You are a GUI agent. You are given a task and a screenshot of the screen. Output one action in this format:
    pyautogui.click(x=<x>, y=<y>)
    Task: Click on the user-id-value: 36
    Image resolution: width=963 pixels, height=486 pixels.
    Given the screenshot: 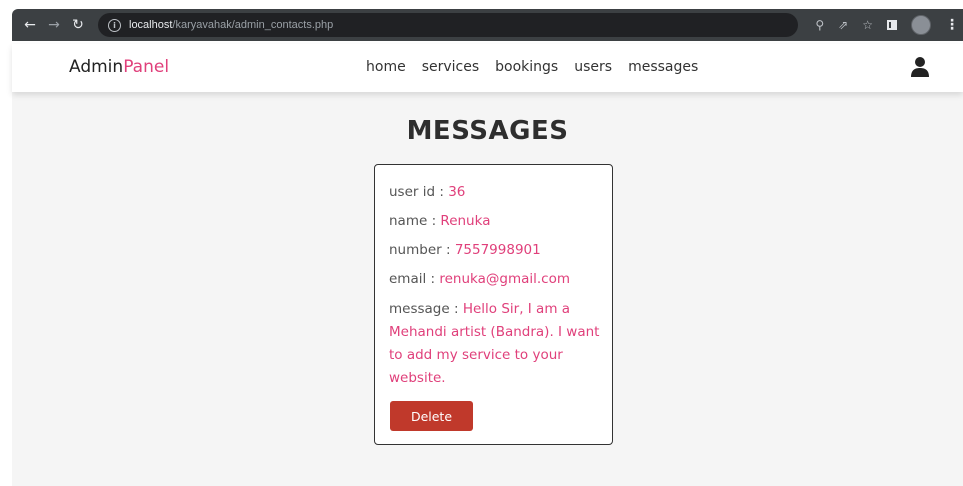 What is the action you would take?
    pyautogui.click(x=457, y=192)
    